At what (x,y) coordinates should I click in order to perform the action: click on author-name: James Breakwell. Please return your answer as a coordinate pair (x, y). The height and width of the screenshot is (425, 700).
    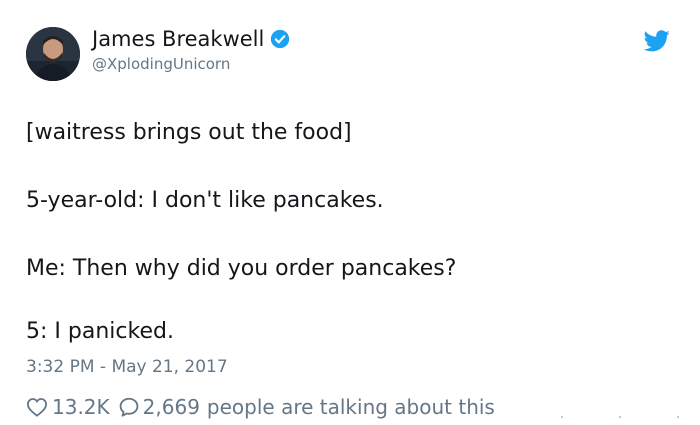
    Looking at the image, I should click on (191, 39).